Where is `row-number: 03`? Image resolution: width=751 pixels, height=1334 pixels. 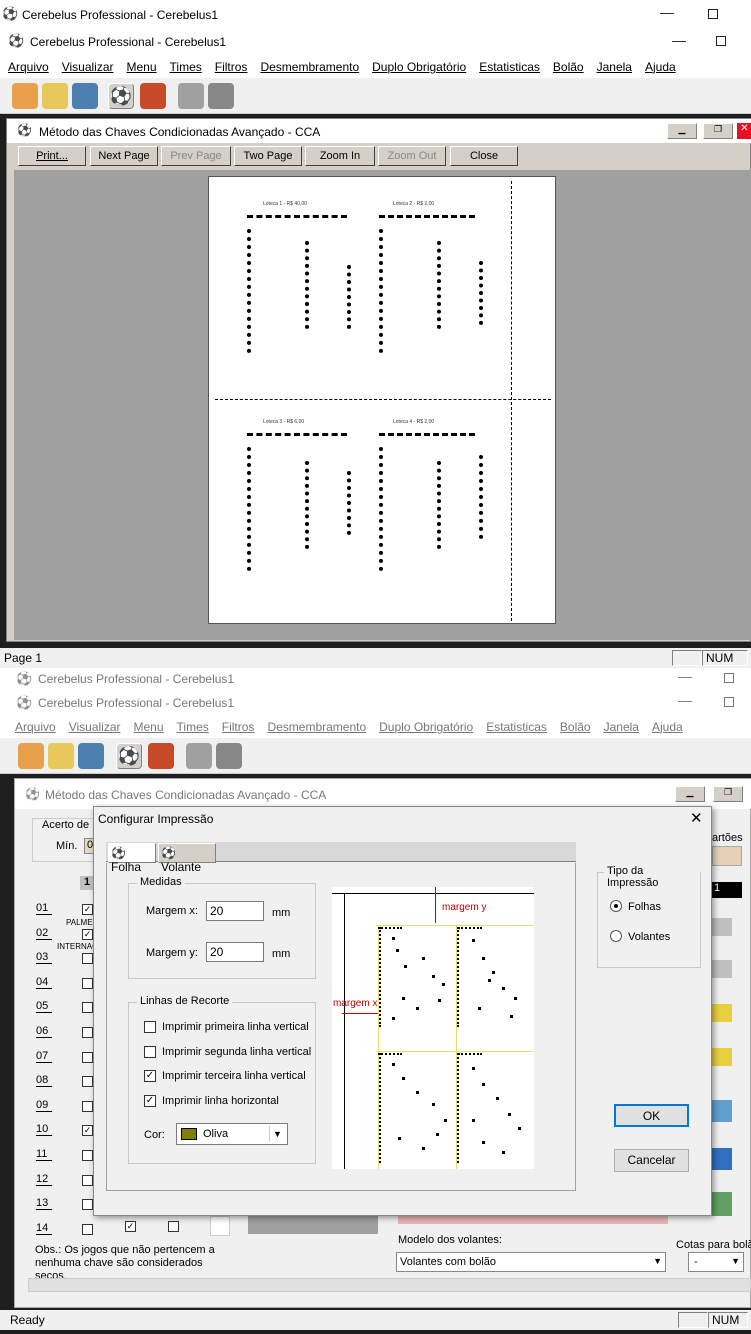 row-number: 03 is located at coordinates (44, 958).